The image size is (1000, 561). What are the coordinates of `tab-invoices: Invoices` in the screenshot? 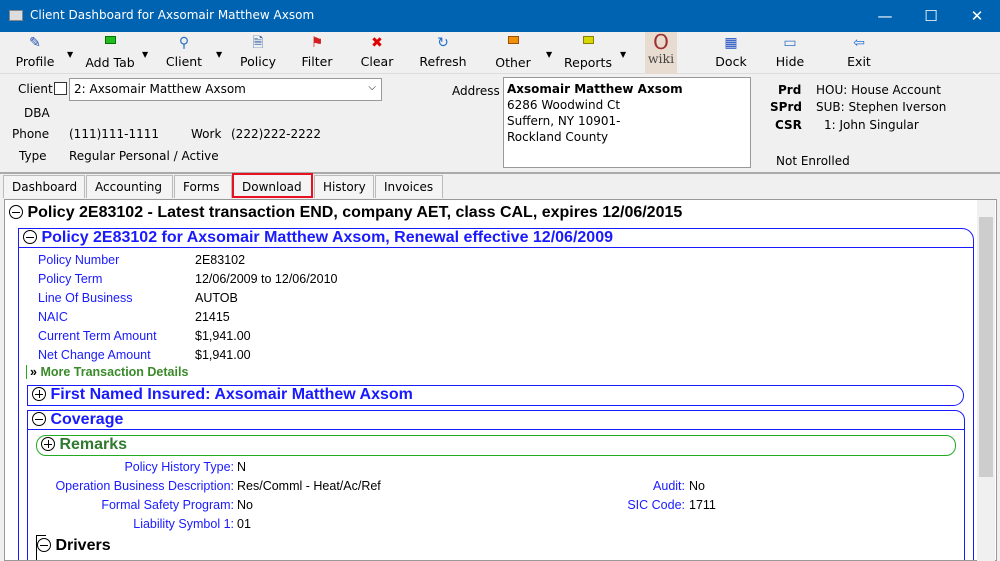 It's located at (409, 186).